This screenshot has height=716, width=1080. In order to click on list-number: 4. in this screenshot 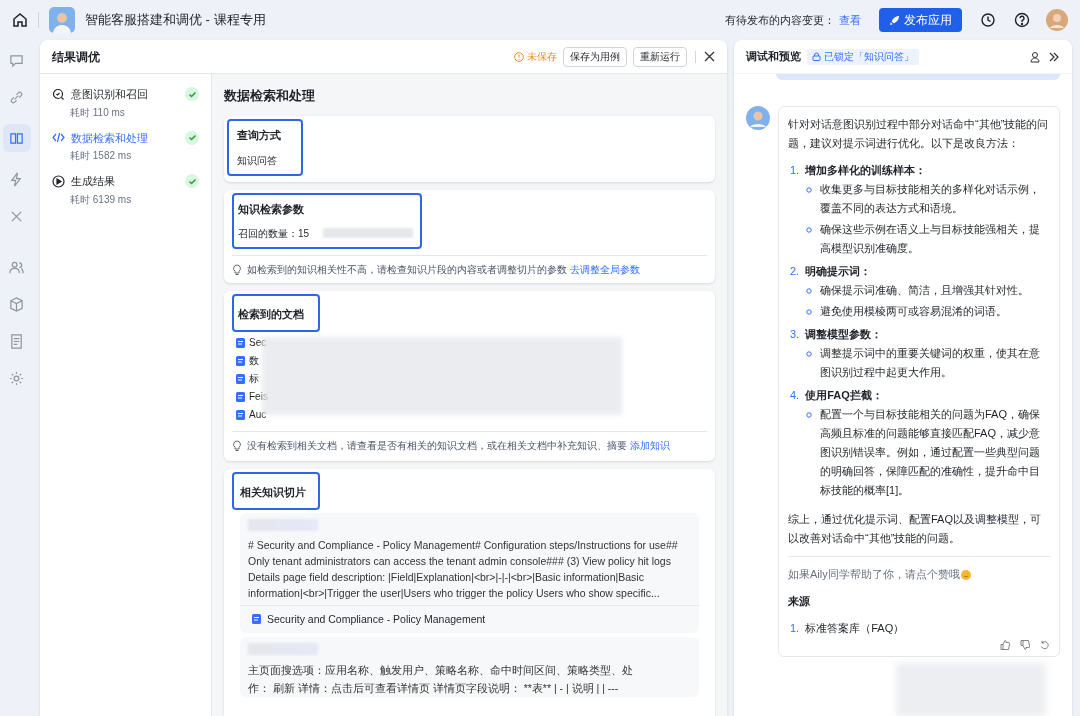, I will do `click(795, 396)`.